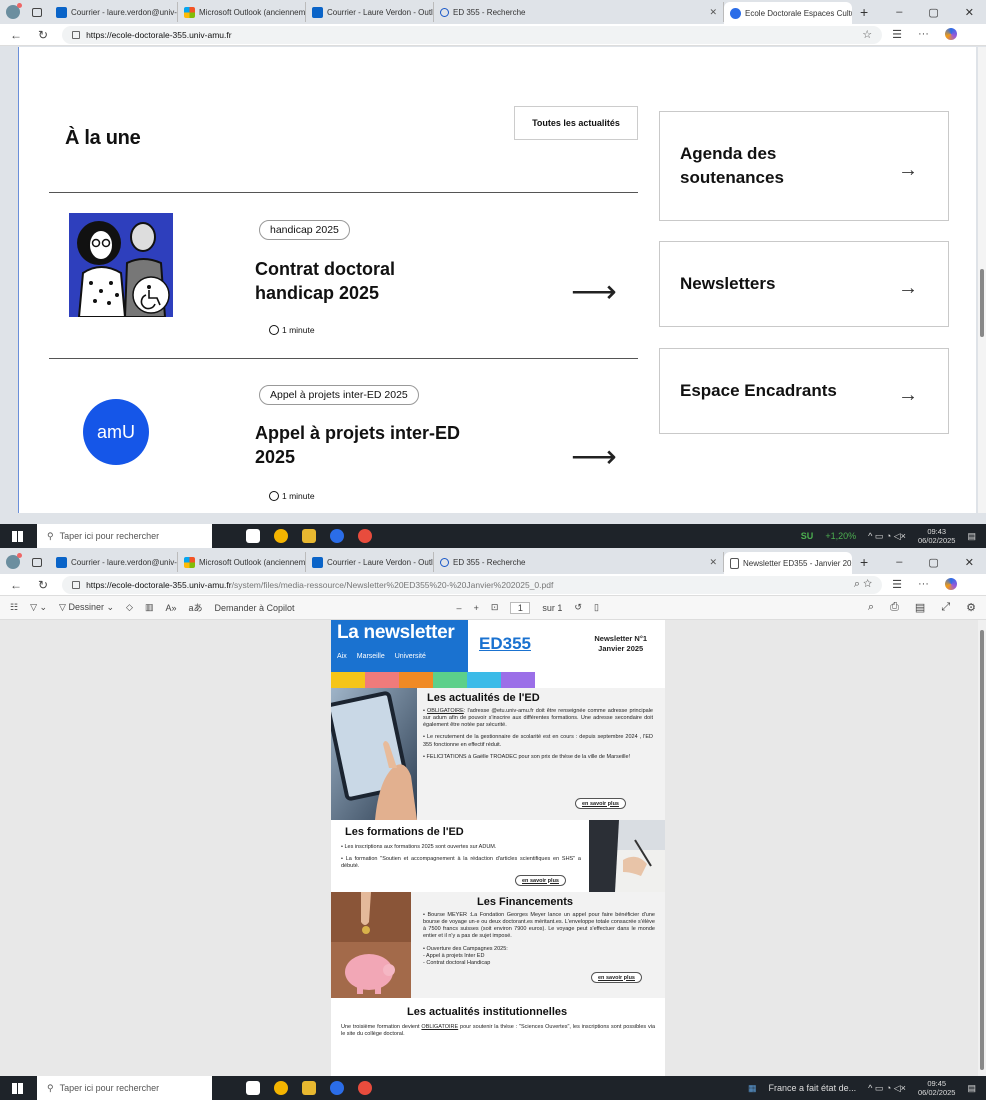 The image size is (986, 1100). Describe the element at coordinates (476, 608) in the screenshot. I see `zoom-in-icon: +` at that location.